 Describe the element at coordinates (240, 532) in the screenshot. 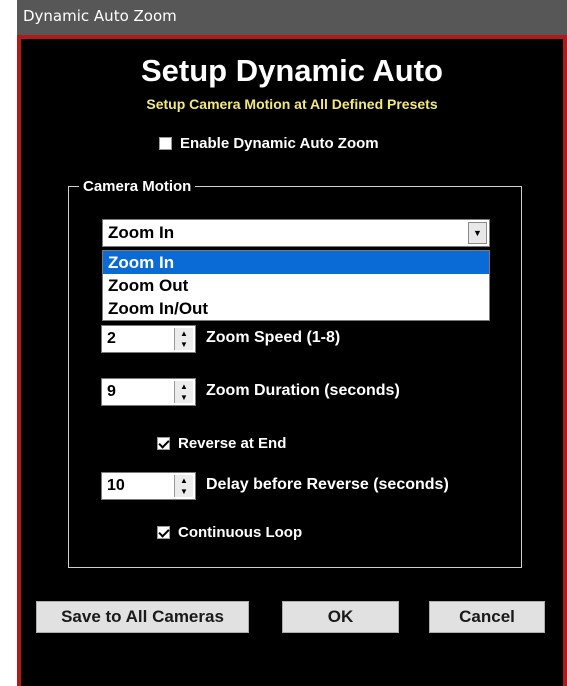

I see `continuous-loop-label: Continuous Loop` at that location.